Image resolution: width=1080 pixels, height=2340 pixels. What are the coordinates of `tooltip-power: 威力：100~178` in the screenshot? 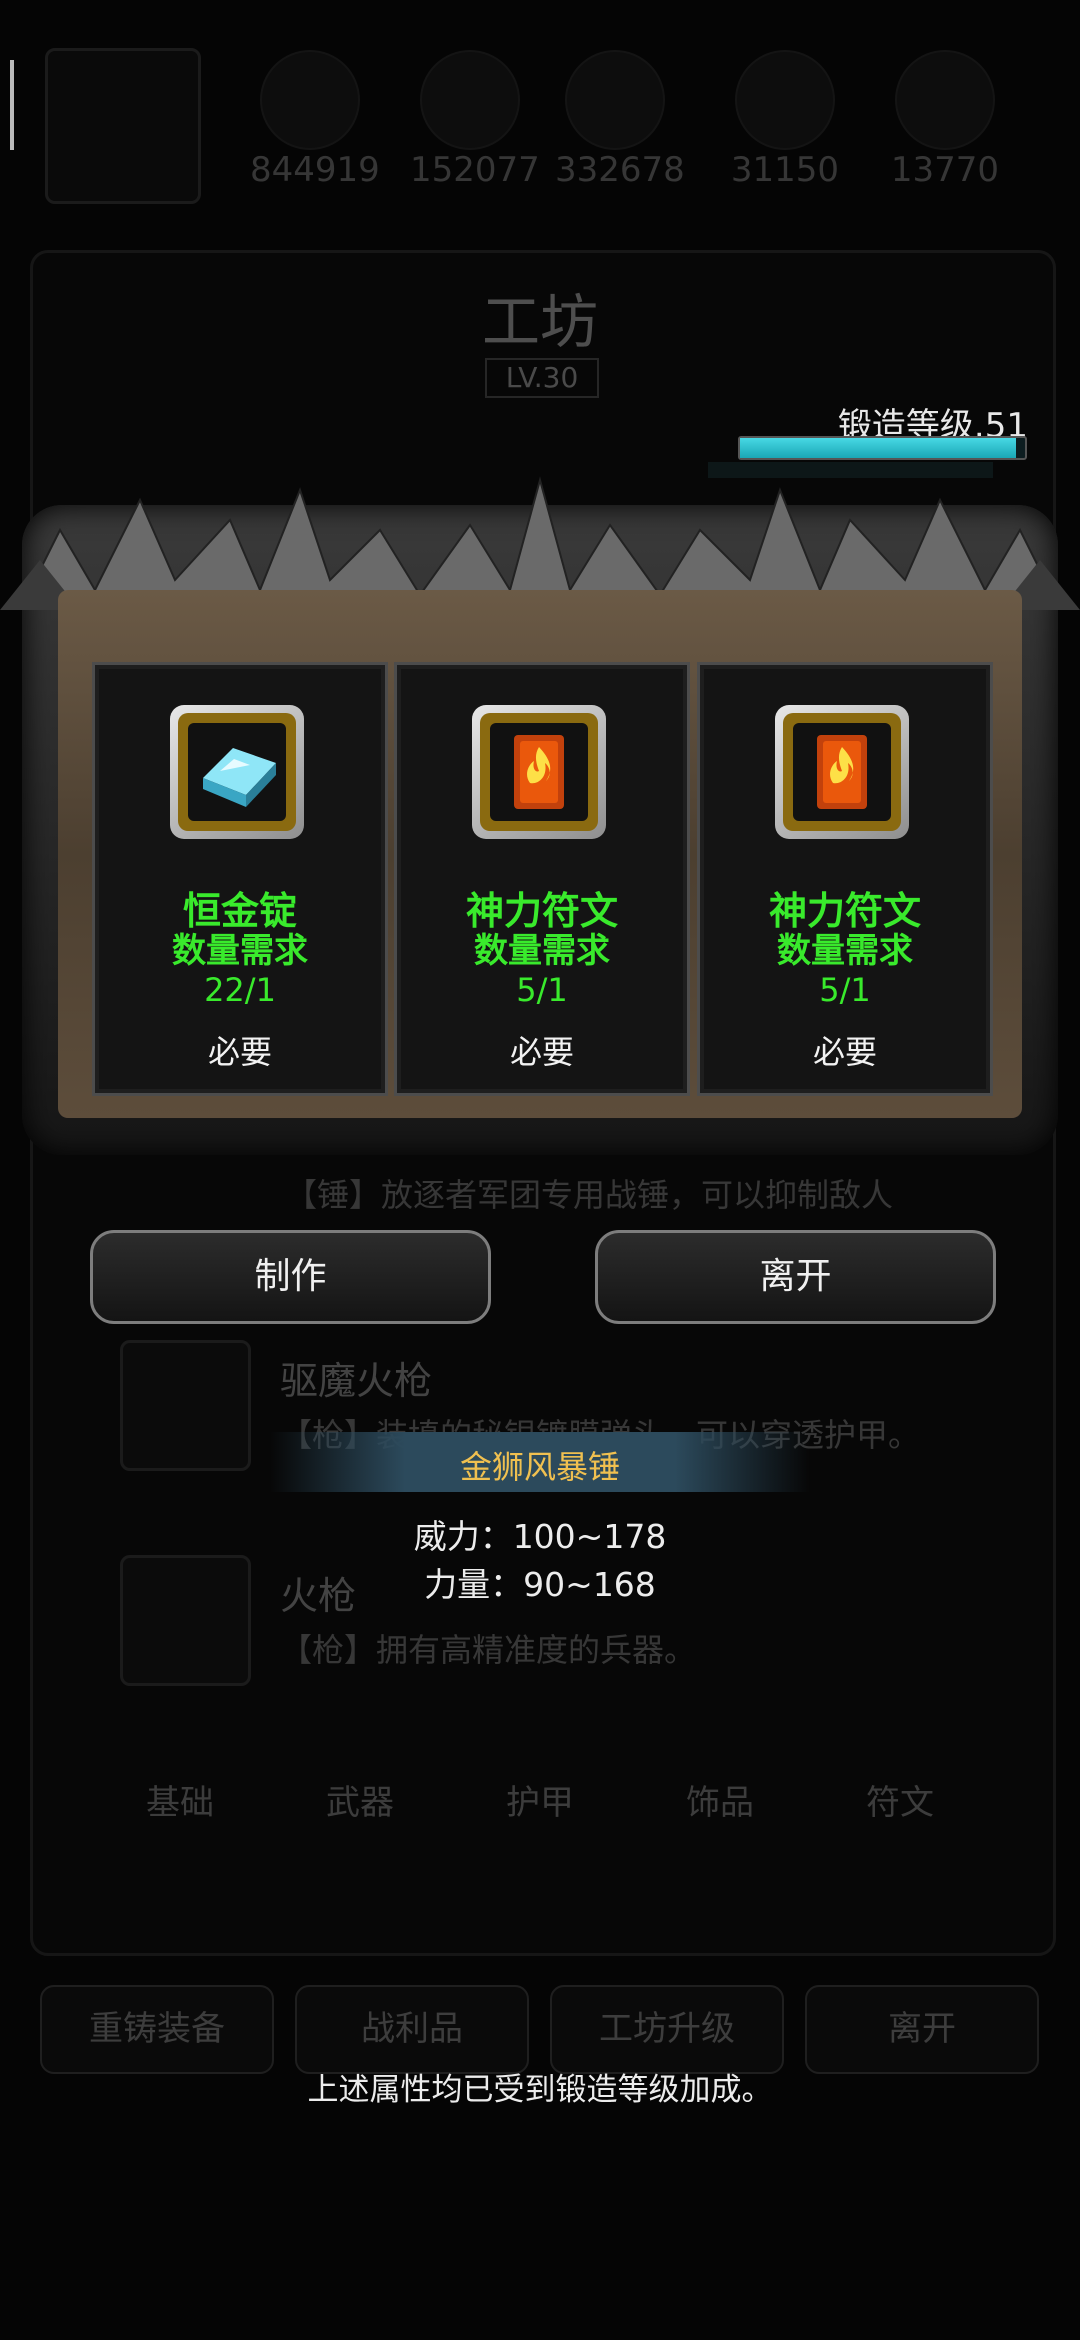 It's located at (540, 1536).